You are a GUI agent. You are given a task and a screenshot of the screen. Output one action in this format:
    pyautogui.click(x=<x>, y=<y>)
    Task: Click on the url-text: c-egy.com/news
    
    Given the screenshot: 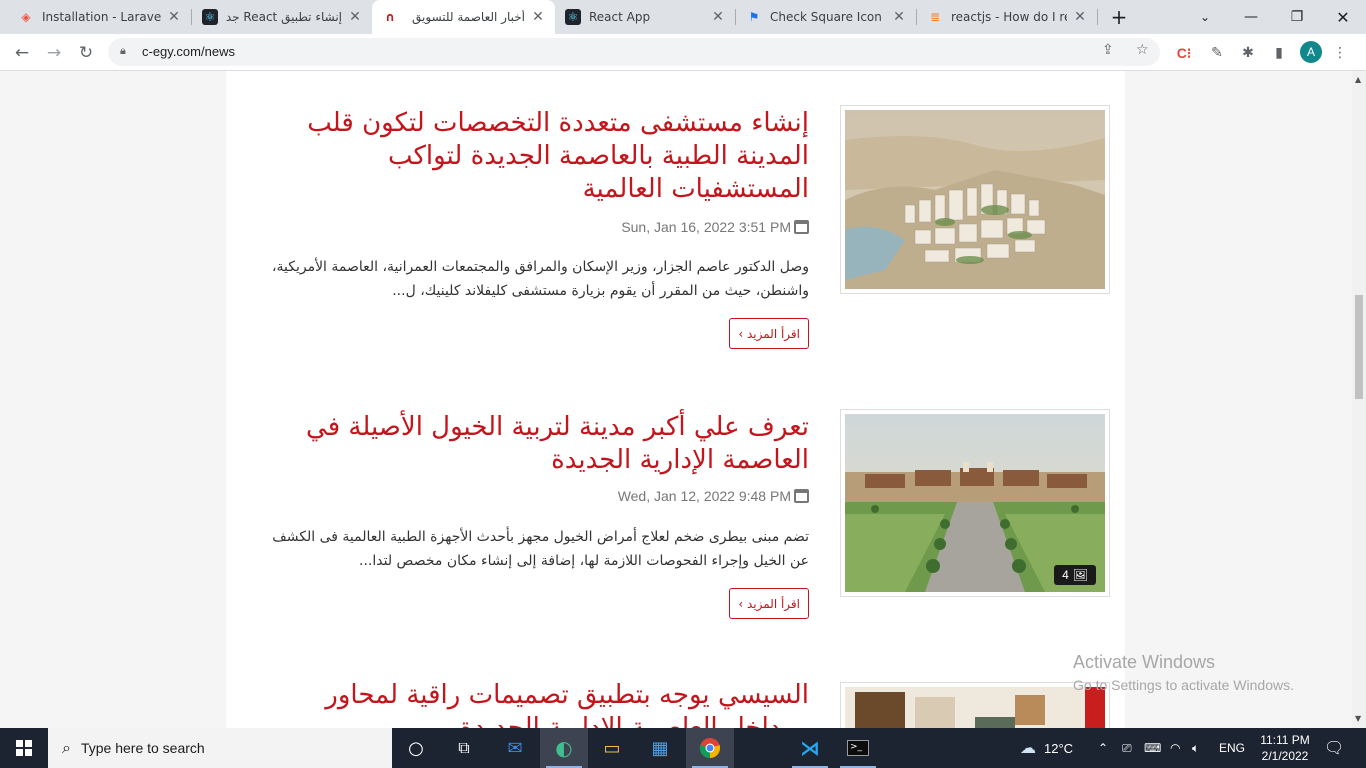 What is the action you would take?
    pyautogui.click(x=188, y=51)
    